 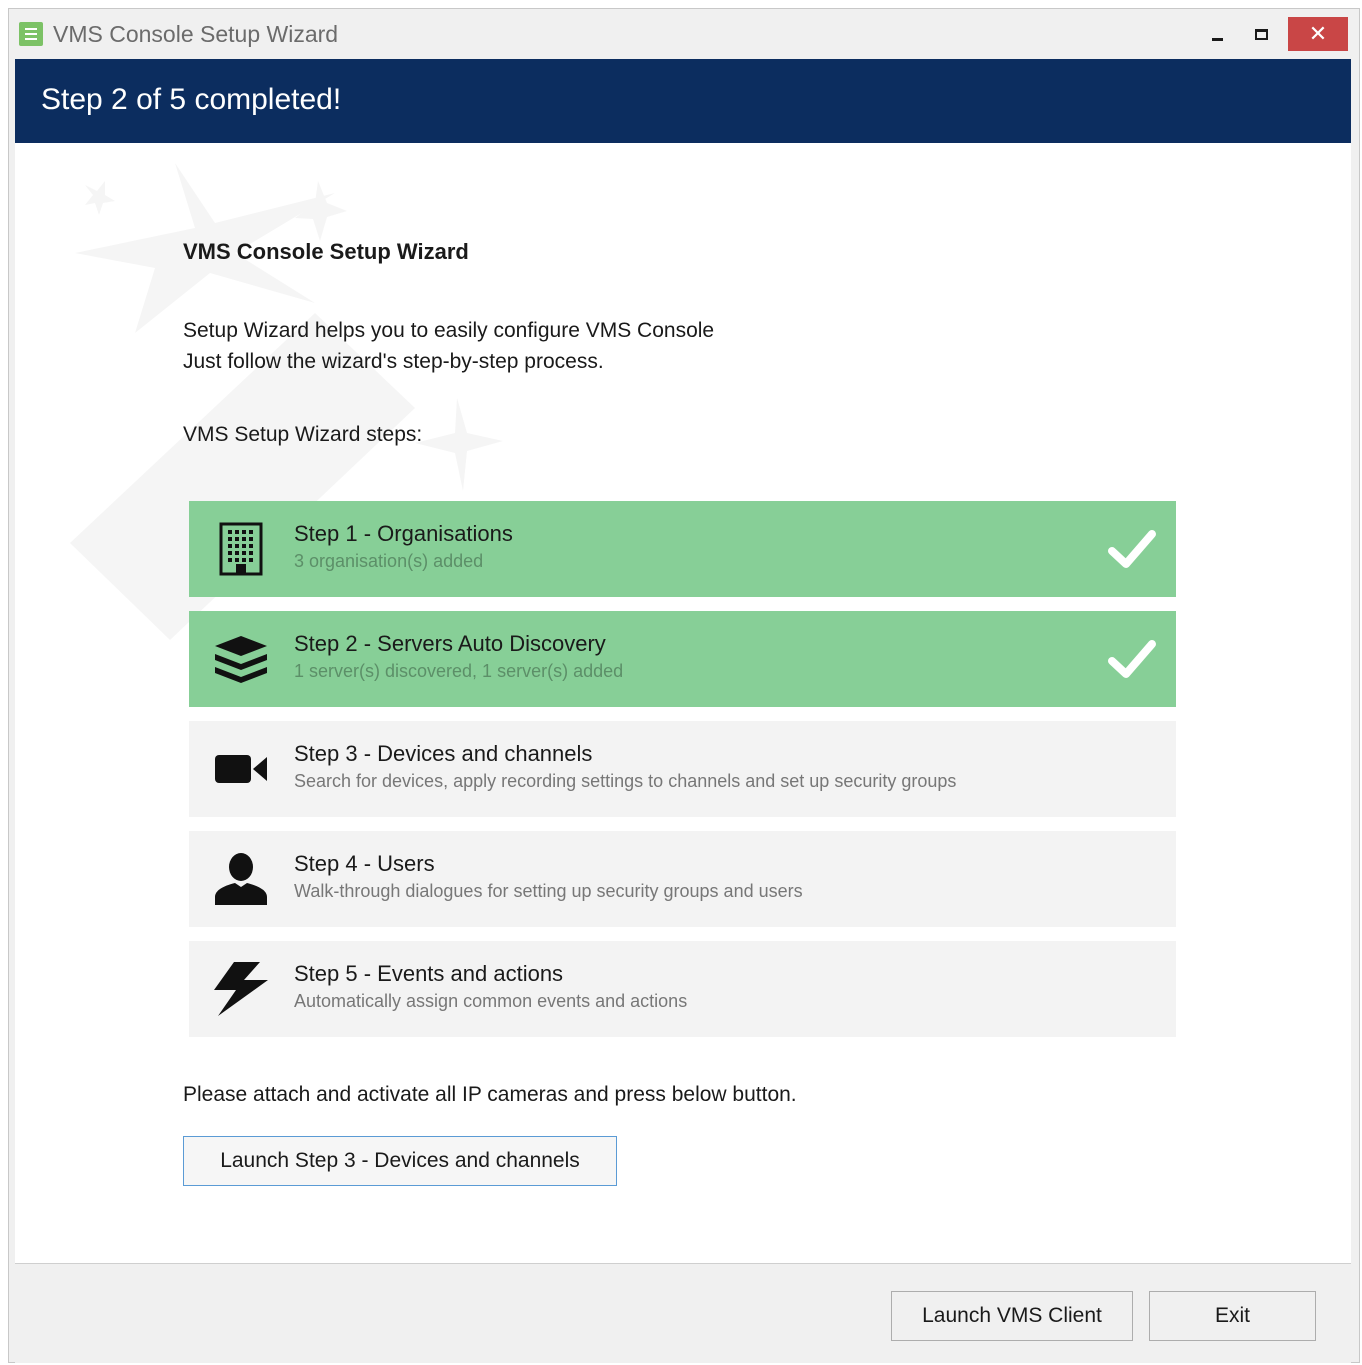 What do you see at coordinates (241, 549) in the screenshot?
I see `building-icon` at bounding box center [241, 549].